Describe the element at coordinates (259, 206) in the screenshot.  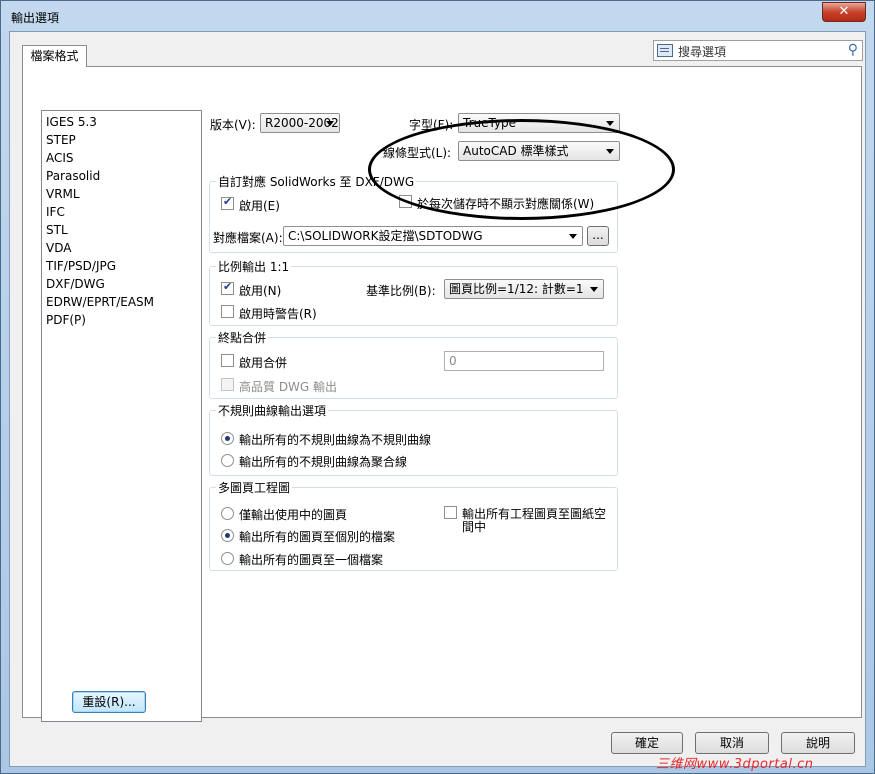
I see `mapping-enable-label: 啟用(E)` at that location.